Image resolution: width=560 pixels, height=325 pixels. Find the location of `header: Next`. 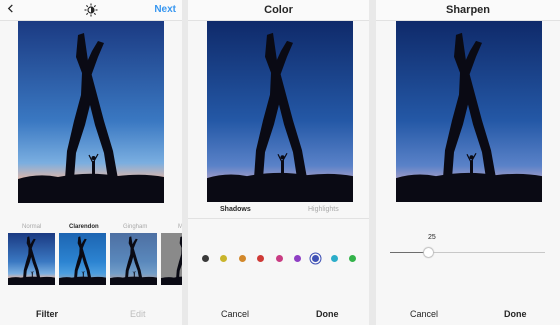

header: Next is located at coordinates (91, 10).